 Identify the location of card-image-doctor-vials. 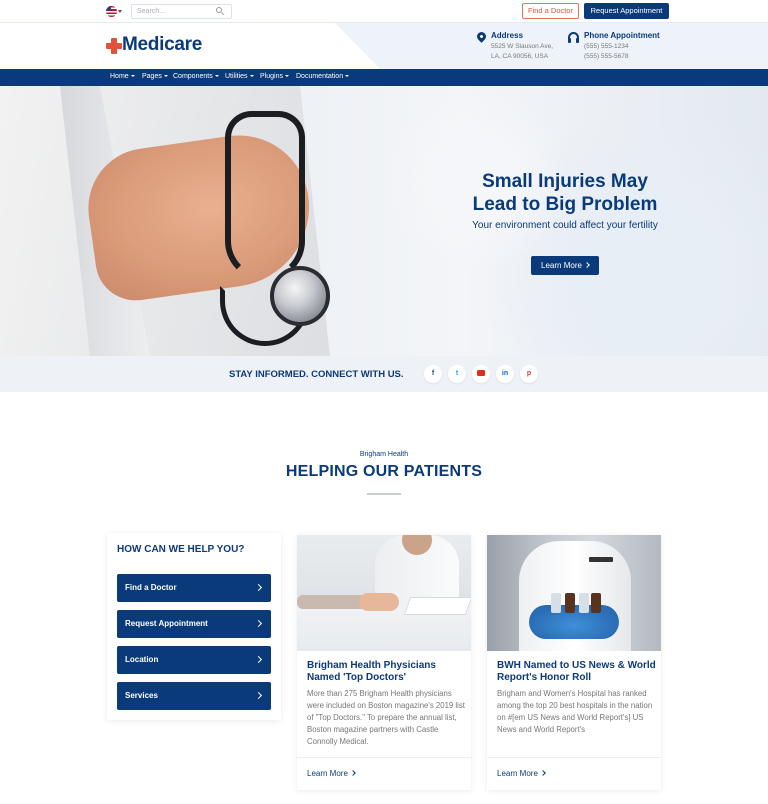
(574, 593).